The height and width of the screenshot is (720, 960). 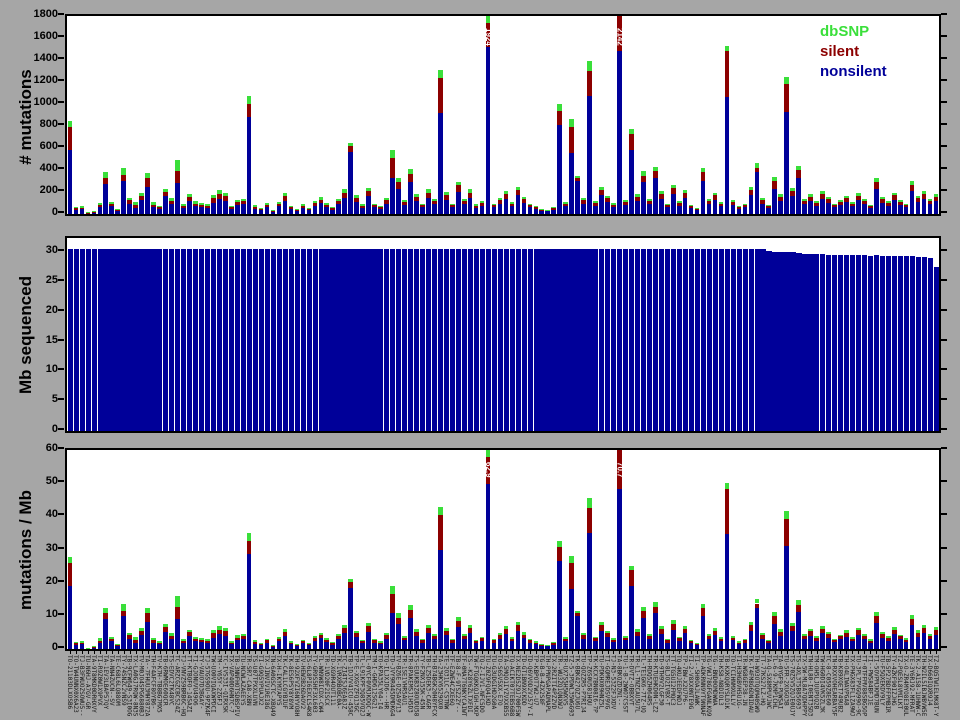 I want to click on y-tick-label: 10, so click(x=51, y=369).